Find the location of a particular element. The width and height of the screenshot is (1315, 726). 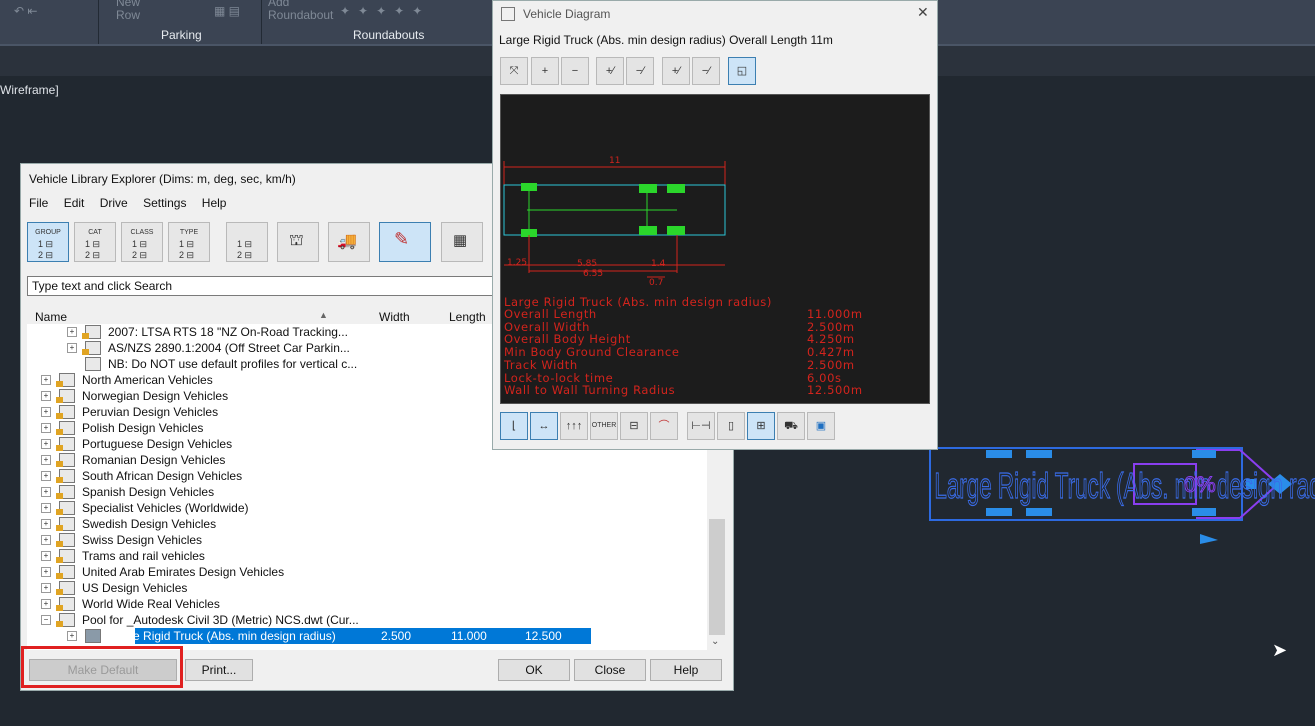

tree-row-label: Portuguese Design Vehicles is located at coordinates (157, 444).